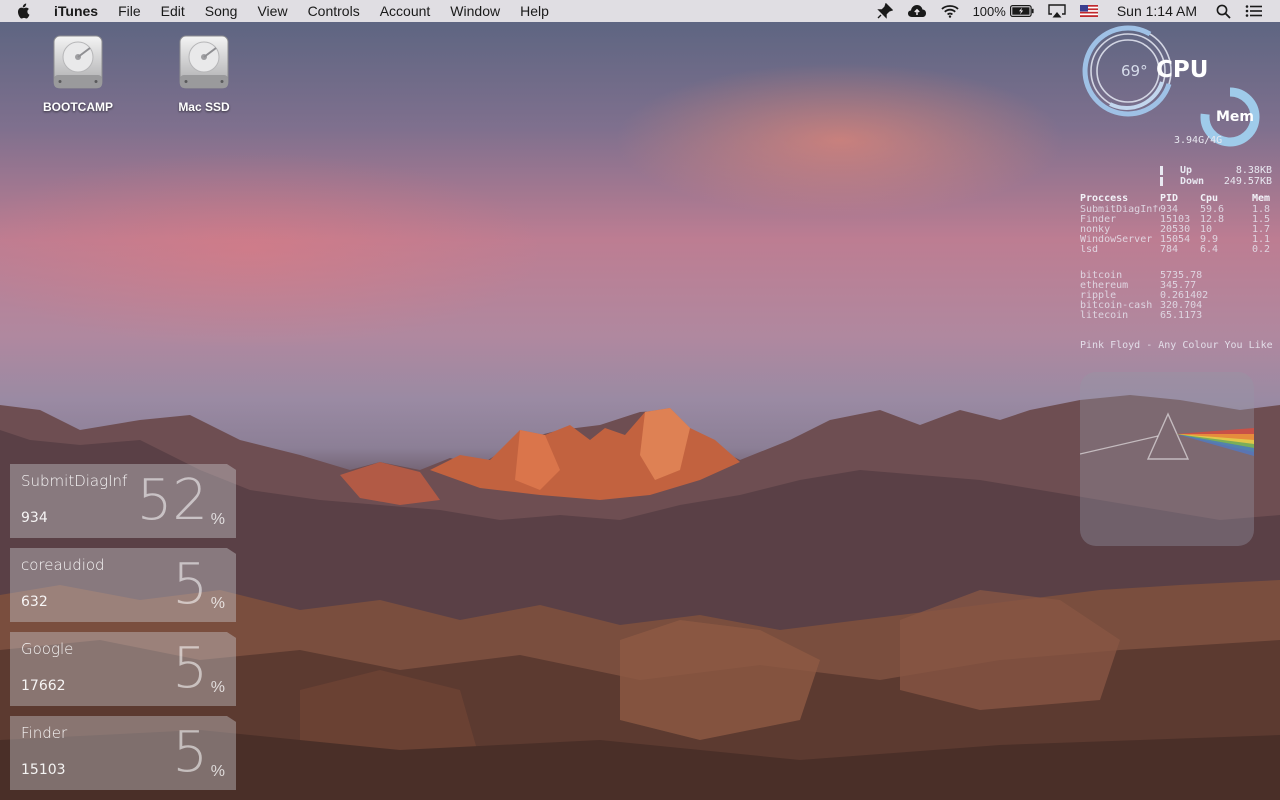  Describe the element at coordinates (1095, 230) in the screenshot. I see `process-name: nonky` at that location.